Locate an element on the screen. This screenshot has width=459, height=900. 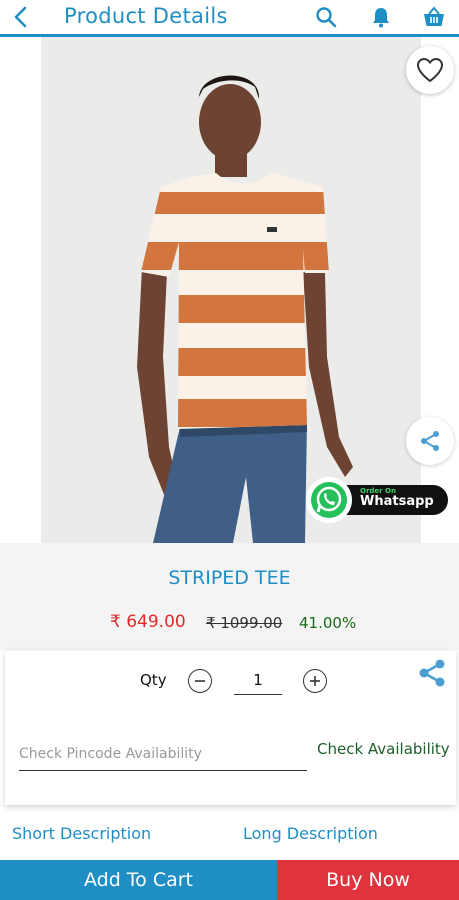
order-on-whatsapp-button: Order On Whatsapp is located at coordinates (377, 500).